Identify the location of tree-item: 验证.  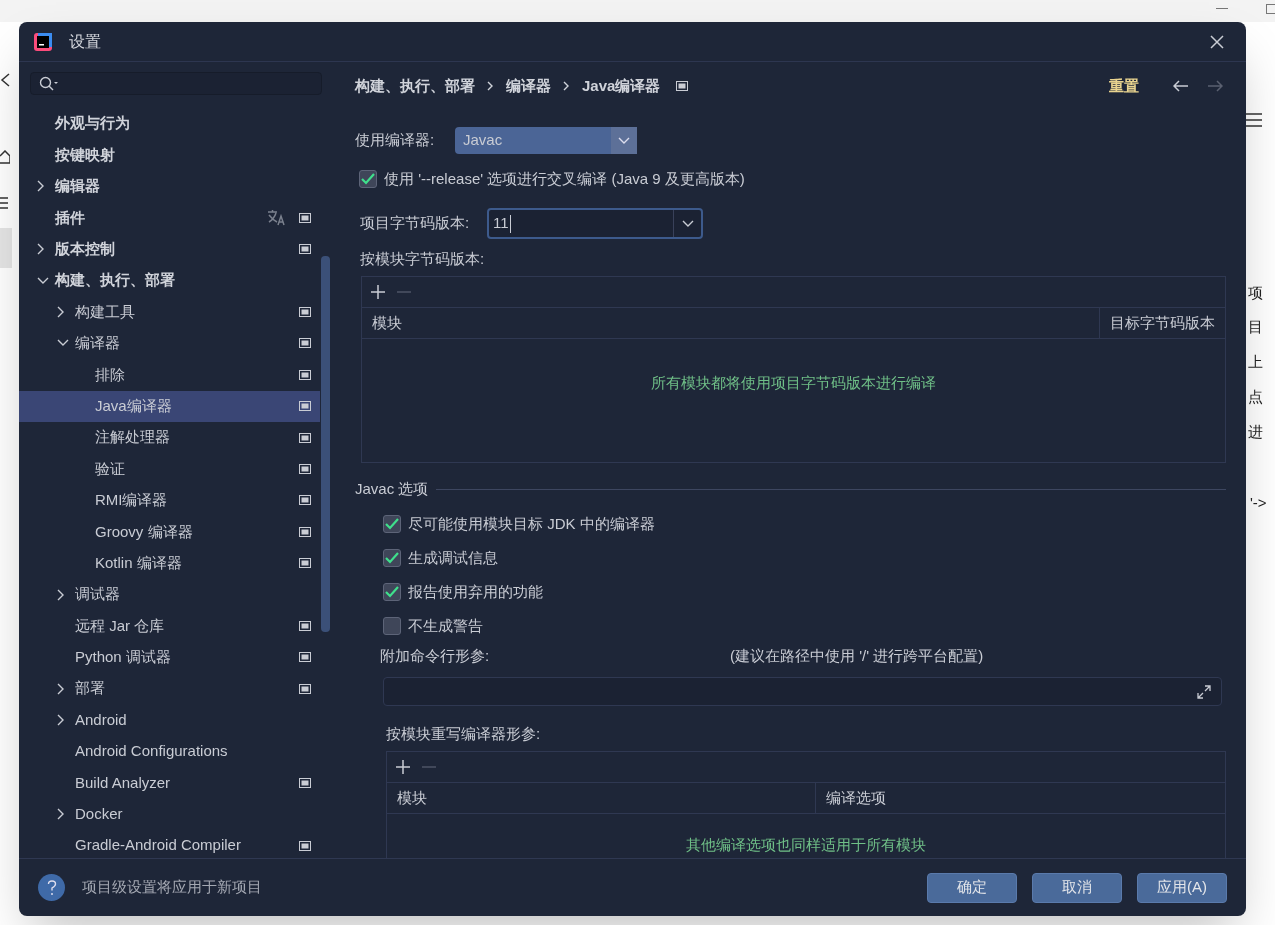
(169, 469).